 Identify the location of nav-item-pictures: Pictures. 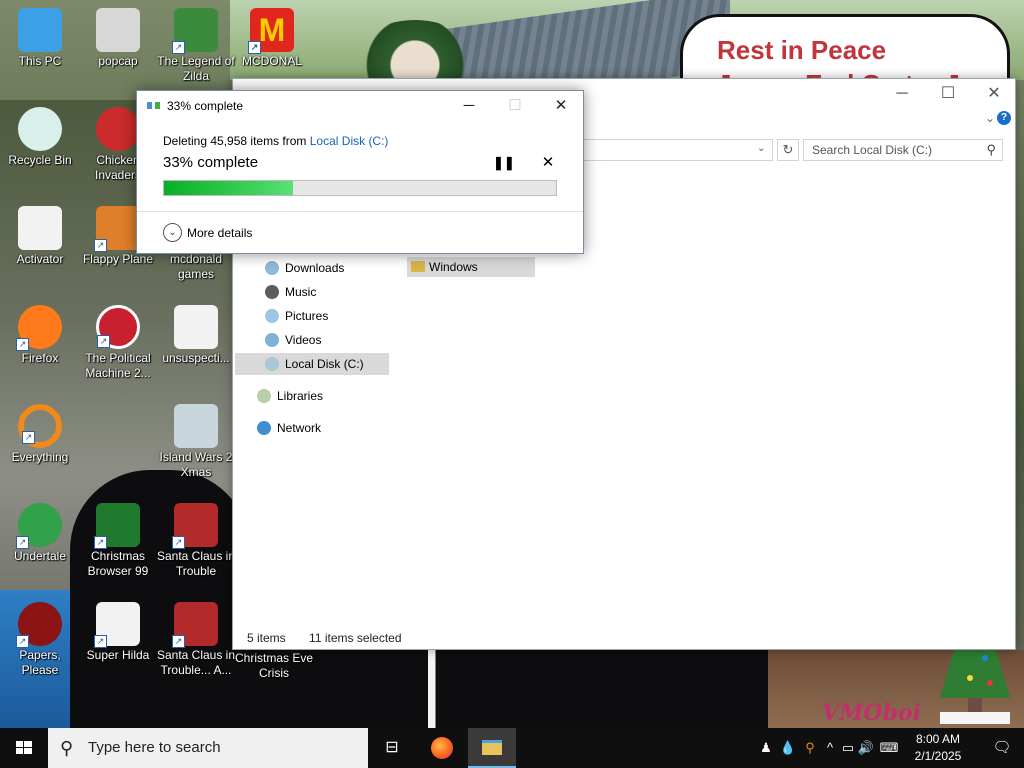
(294, 316).